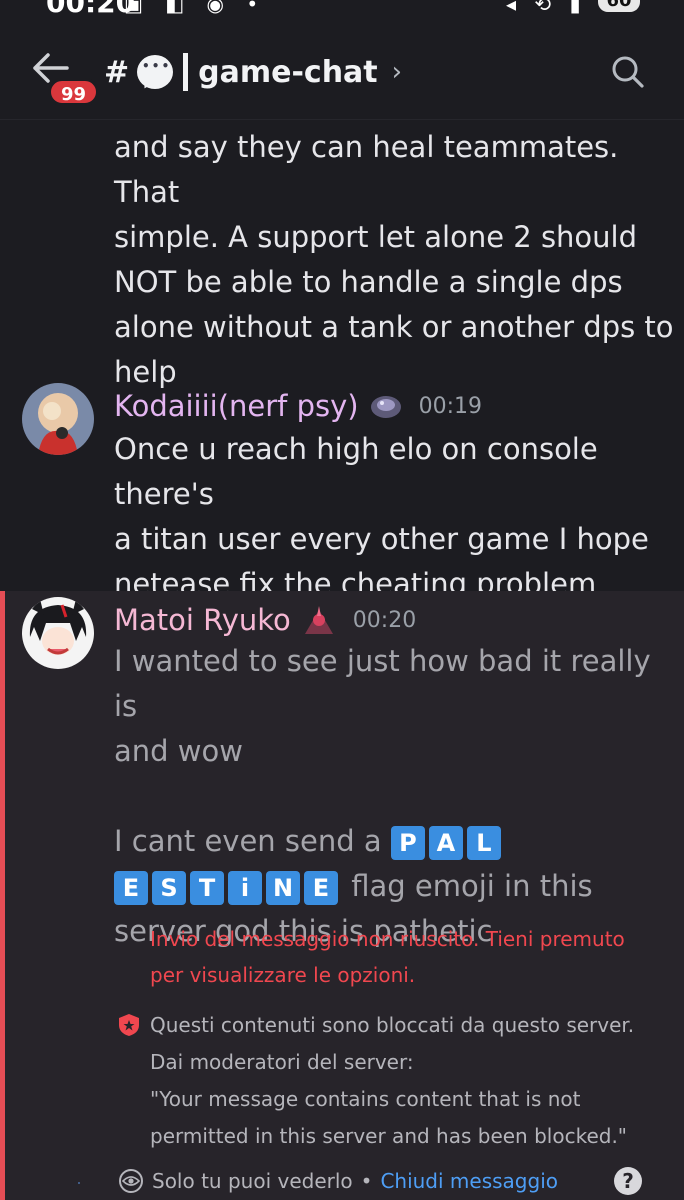 The height and width of the screenshot is (1200, 684). Describe the element at coordinates (356, 471) in the screenshot. I see `message-line: Once u reach high elo on console there's` at that location.